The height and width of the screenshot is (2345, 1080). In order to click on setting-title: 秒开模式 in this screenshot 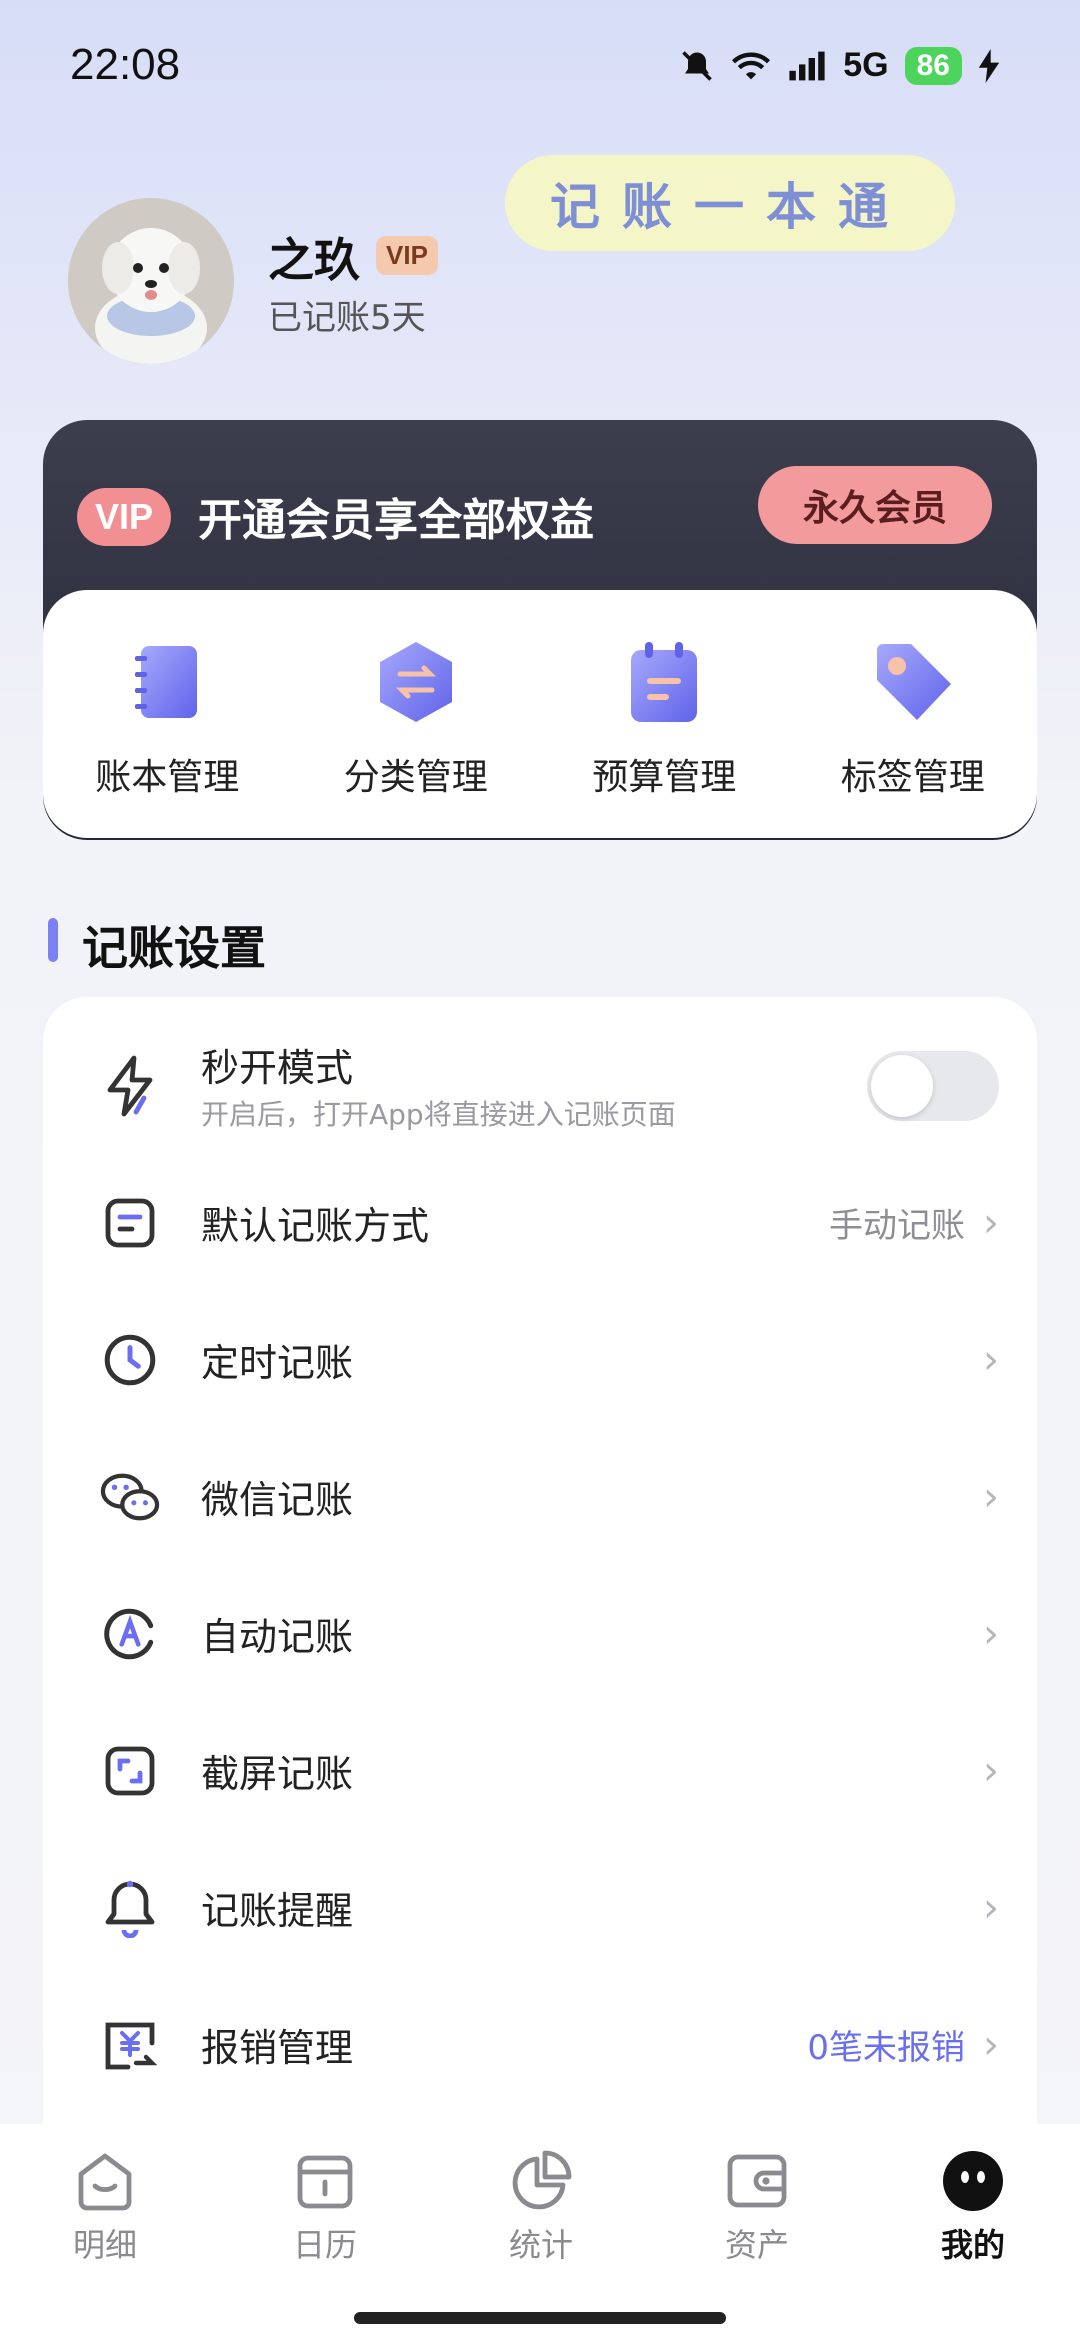, I will do `click(277, 1068)`.